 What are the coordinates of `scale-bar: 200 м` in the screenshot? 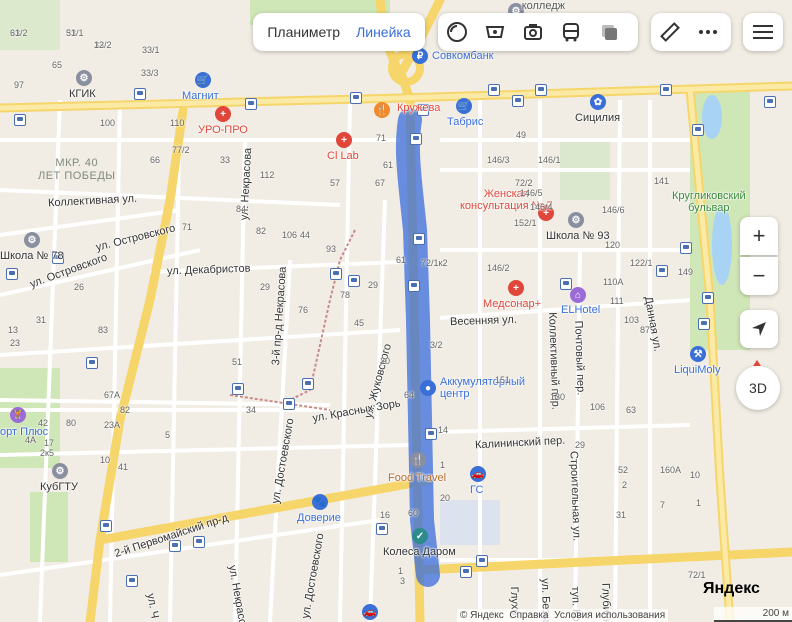 It's located at (753, 614).